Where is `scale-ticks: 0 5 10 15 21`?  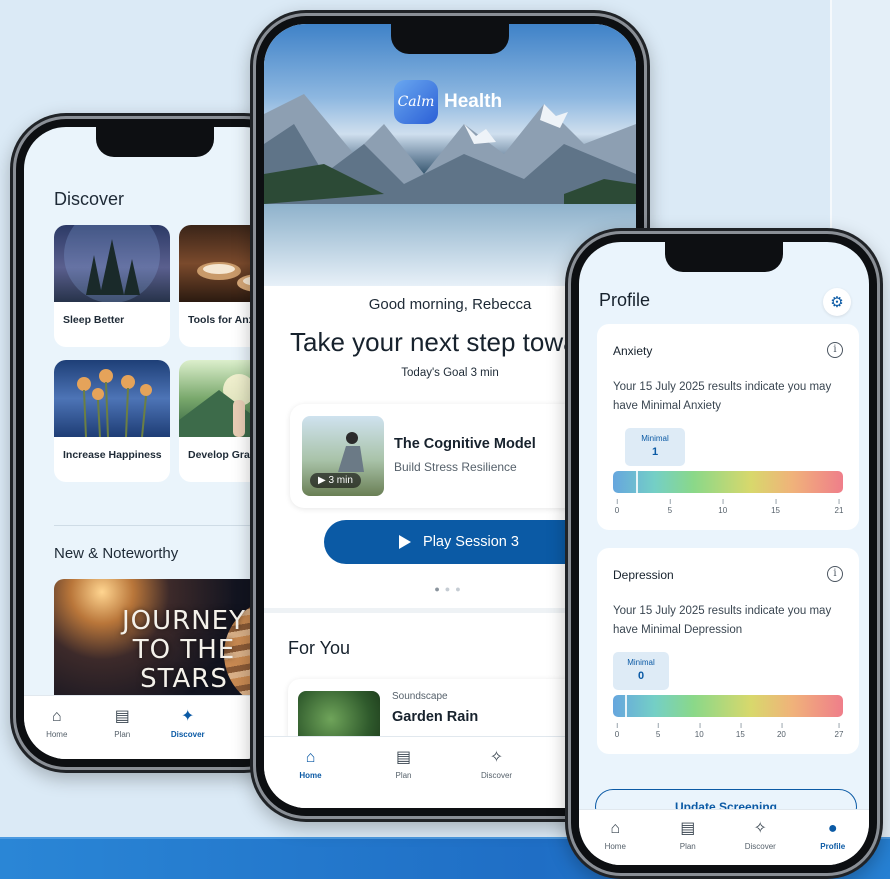 scale-ticks: 0 5 10 15 21 is located at coordinates (728, 508).